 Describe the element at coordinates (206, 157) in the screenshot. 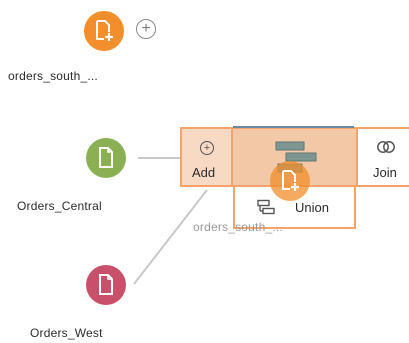

I see `drop-target-add: + Add` at that location.